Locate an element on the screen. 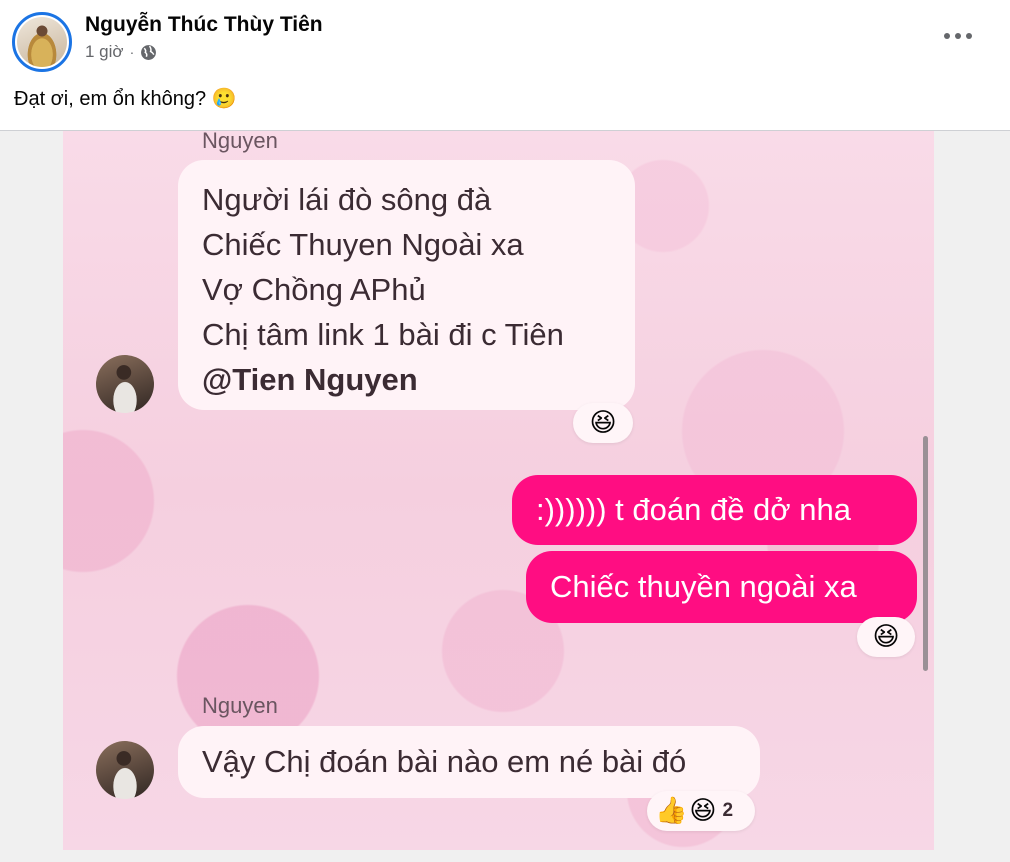 This screenshot has width=1010, height=862. message-line: Chiếc Thuyen Ngoài xa is located at coordinates (363, 244).